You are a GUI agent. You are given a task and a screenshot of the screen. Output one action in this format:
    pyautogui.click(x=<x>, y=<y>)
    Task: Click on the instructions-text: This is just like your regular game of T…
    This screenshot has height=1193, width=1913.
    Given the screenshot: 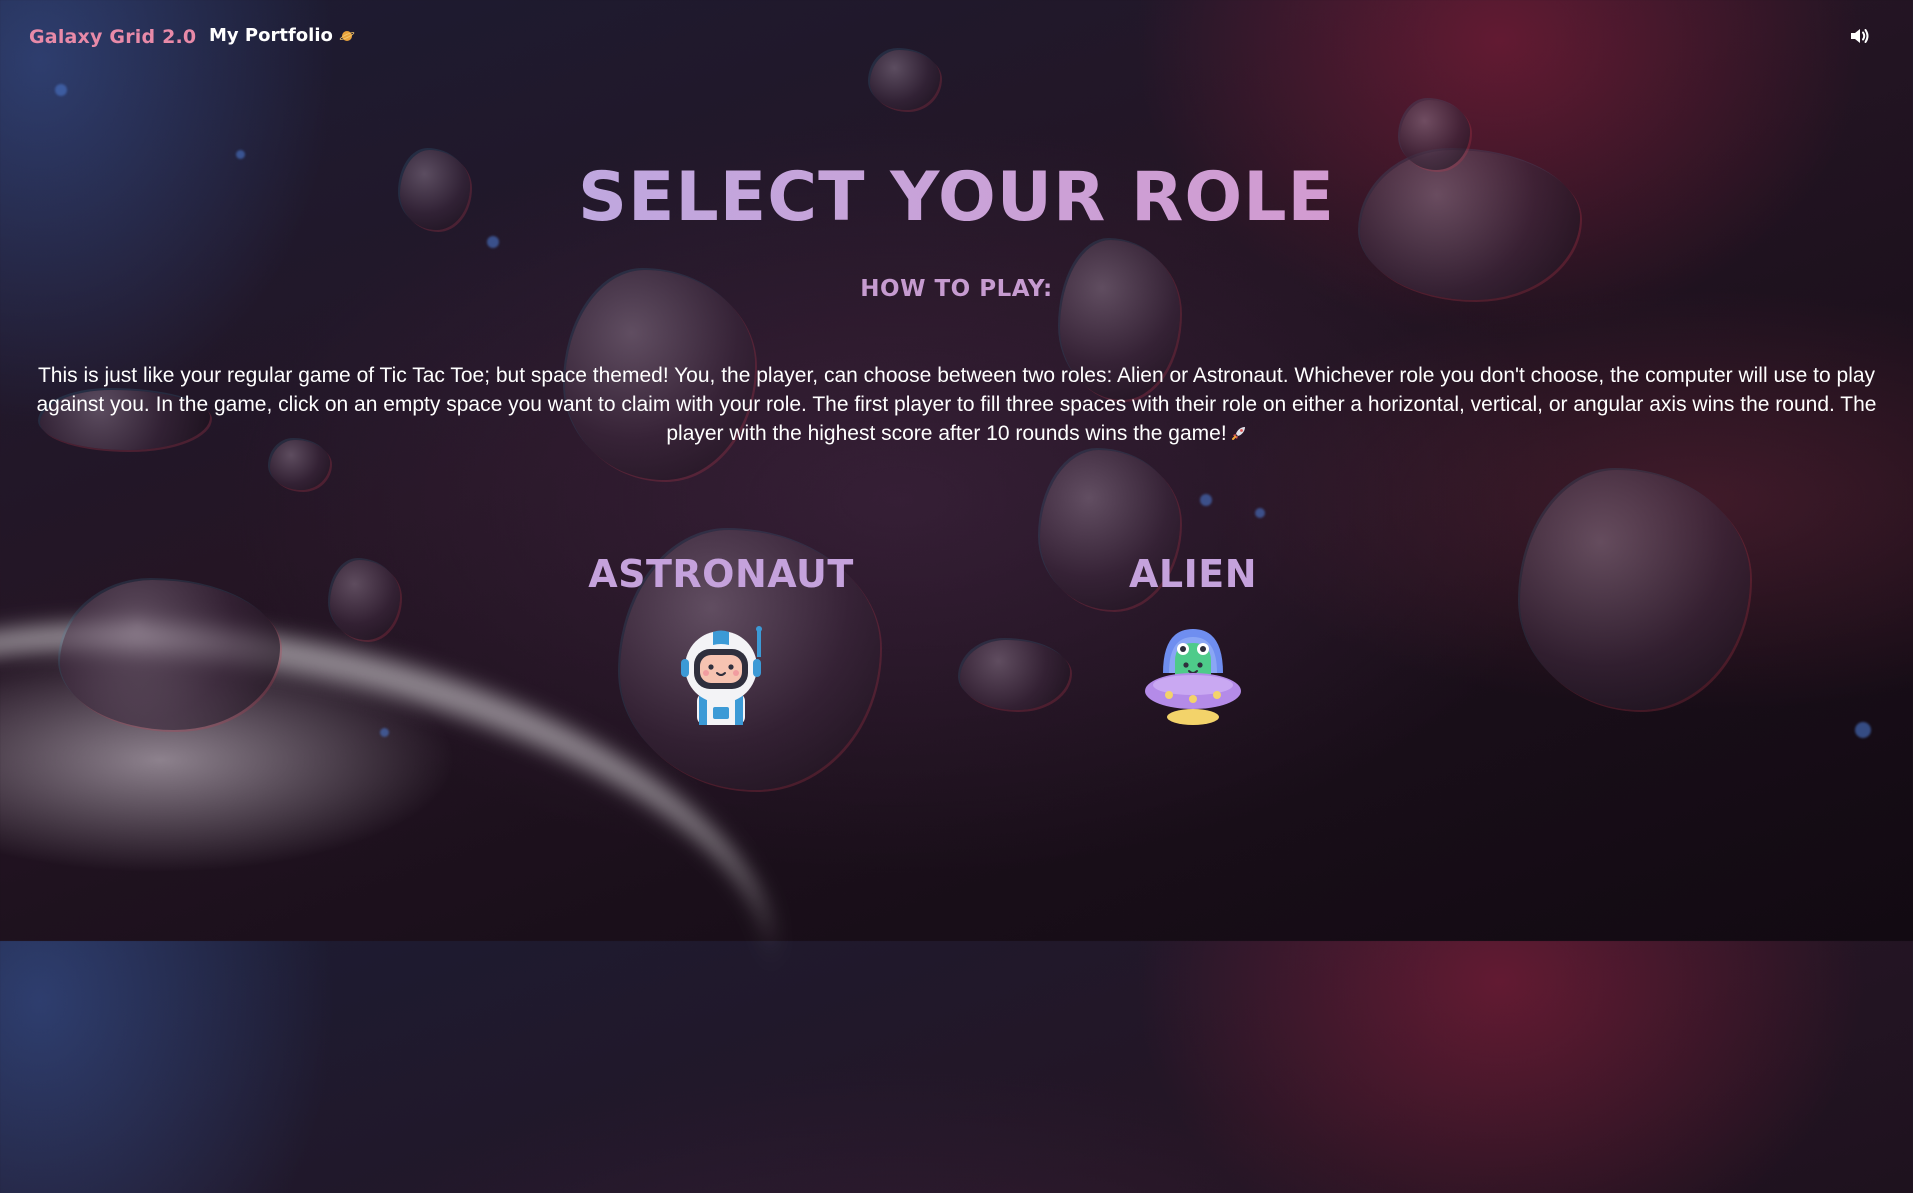 What is the action you would take?
    pyautogui.click(x=956, y=404)
    